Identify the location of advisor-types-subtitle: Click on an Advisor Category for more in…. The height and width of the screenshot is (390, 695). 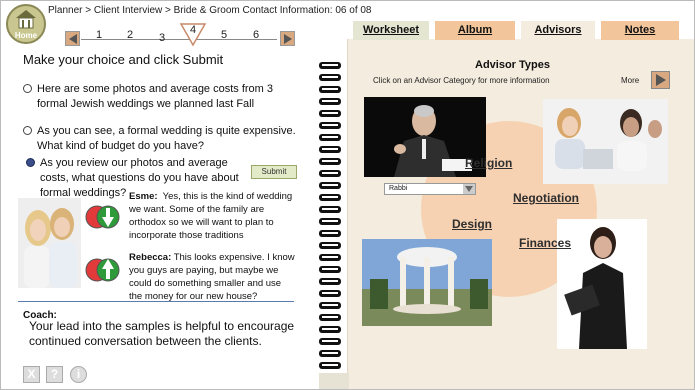
(461, 80).